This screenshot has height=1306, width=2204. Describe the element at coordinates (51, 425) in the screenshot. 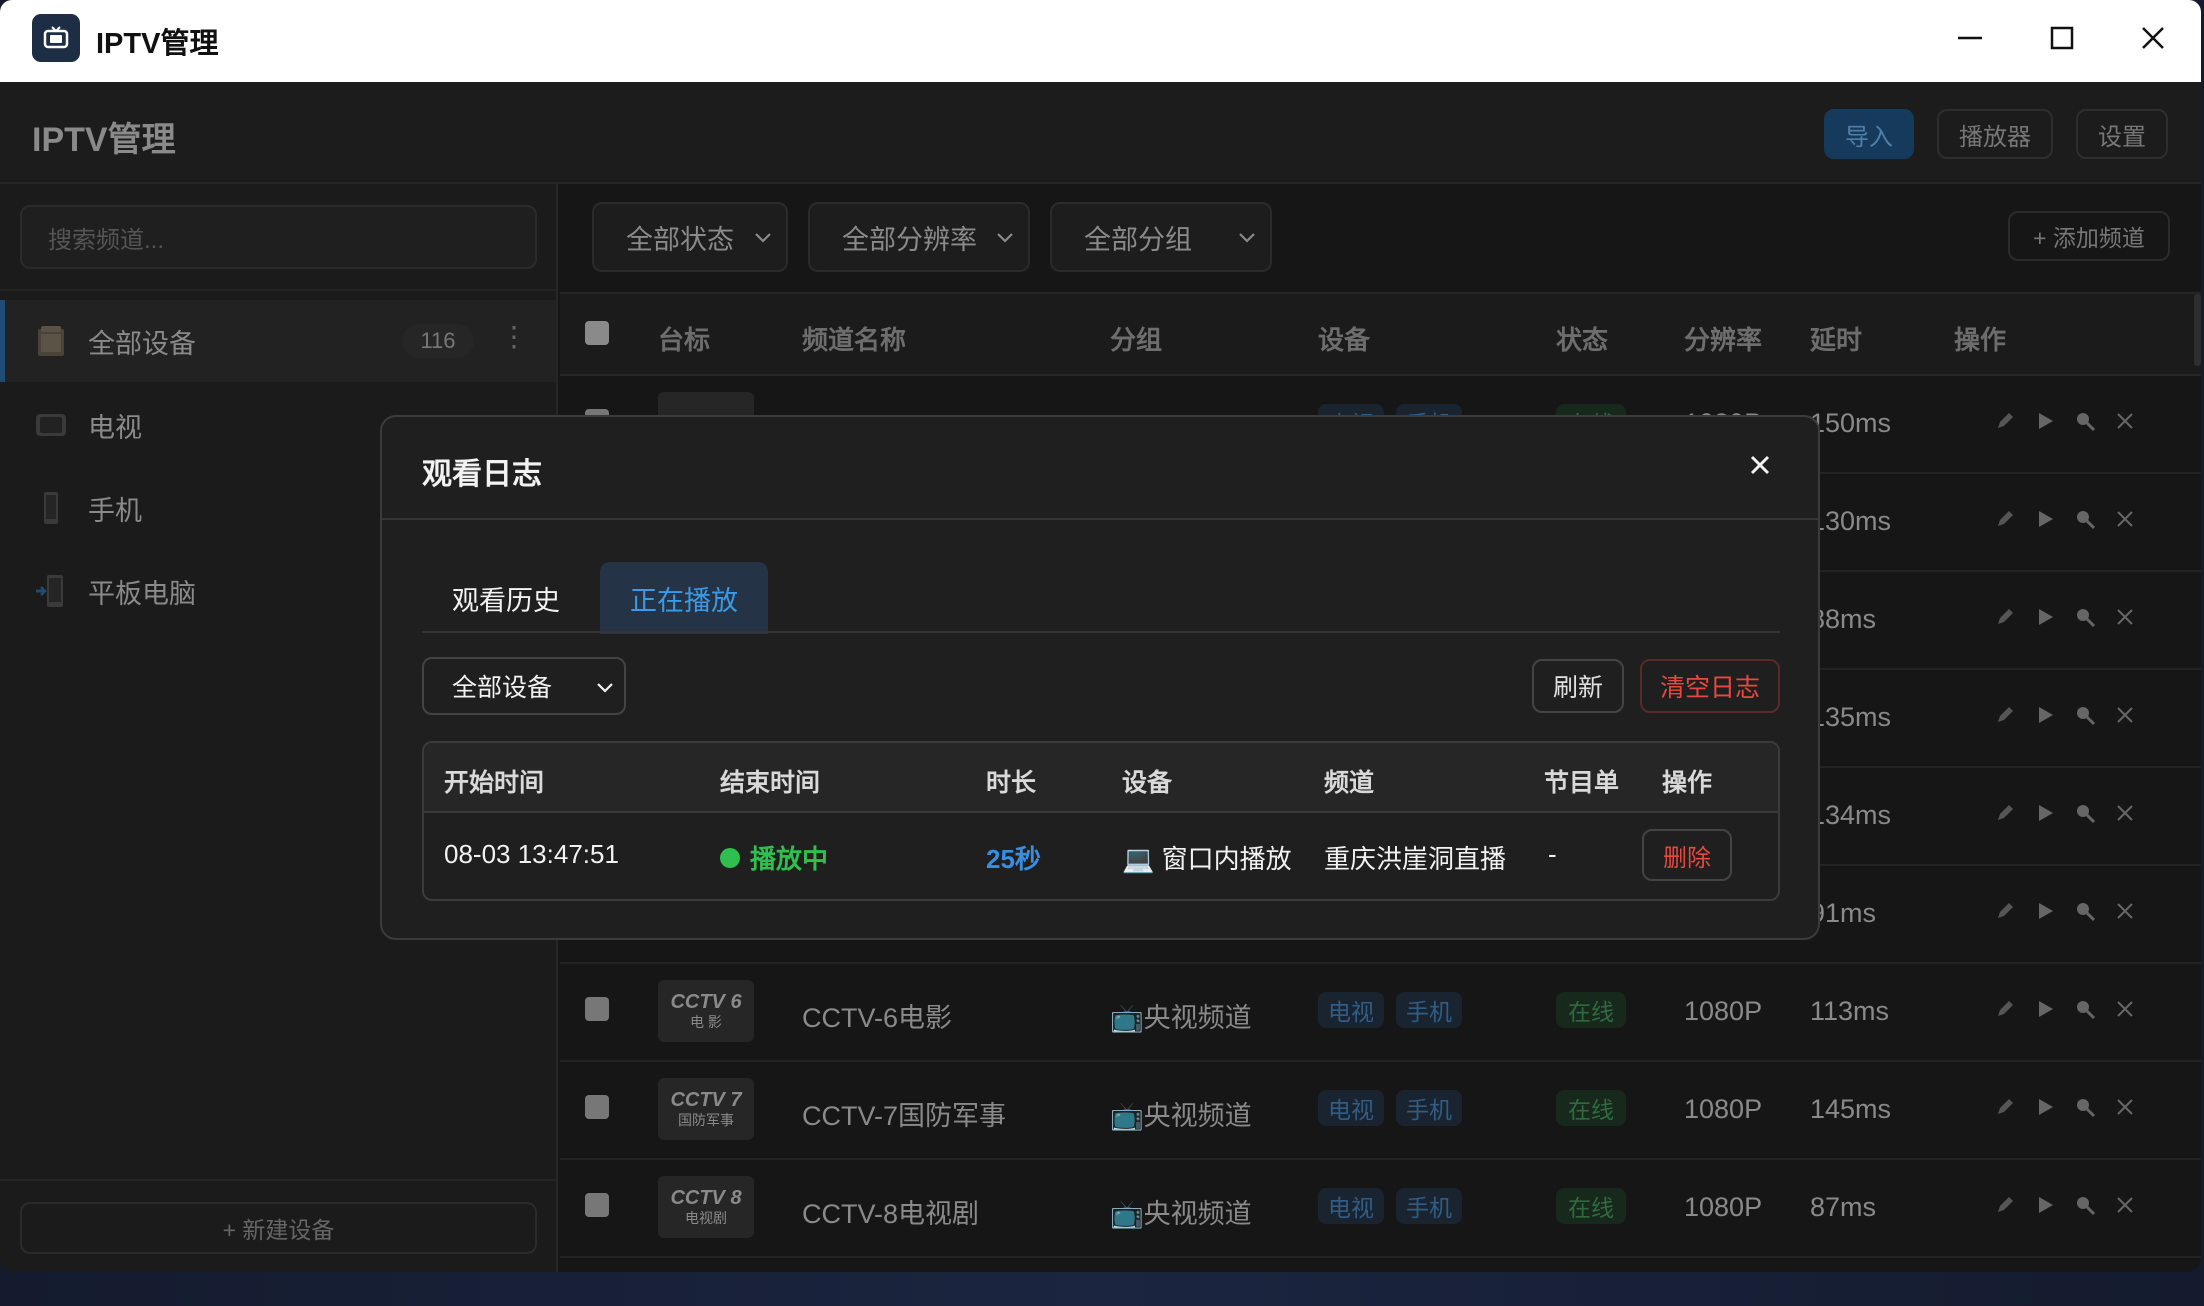

I see `tv-icon` at that location.